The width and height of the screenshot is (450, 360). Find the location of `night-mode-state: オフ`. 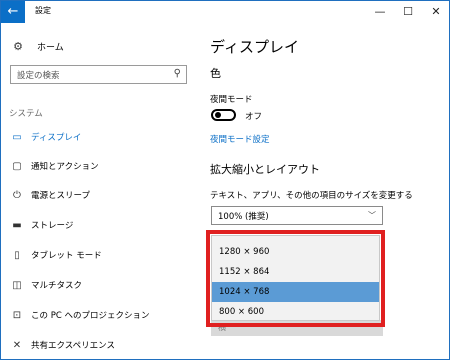

night-mode-state: オフ is located at coordinates (254, 117).